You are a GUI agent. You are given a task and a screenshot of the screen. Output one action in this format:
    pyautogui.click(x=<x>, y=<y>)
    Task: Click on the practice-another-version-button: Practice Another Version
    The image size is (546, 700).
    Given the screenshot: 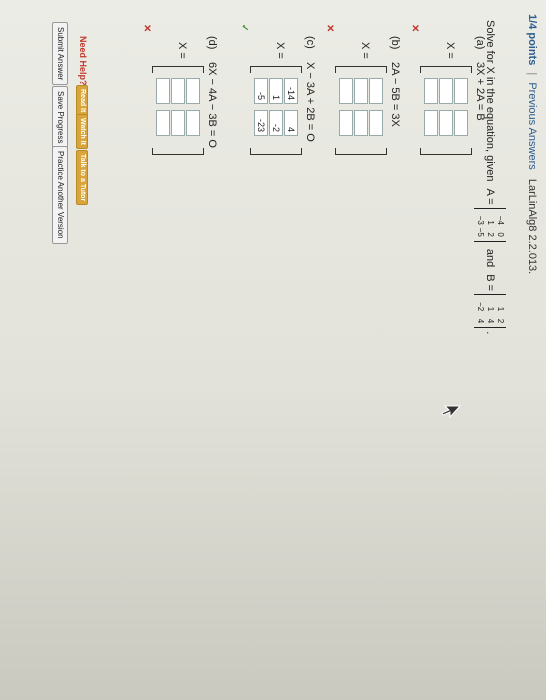 What is the action you would take?
    pyautogui.click(x=60, y=195)
    